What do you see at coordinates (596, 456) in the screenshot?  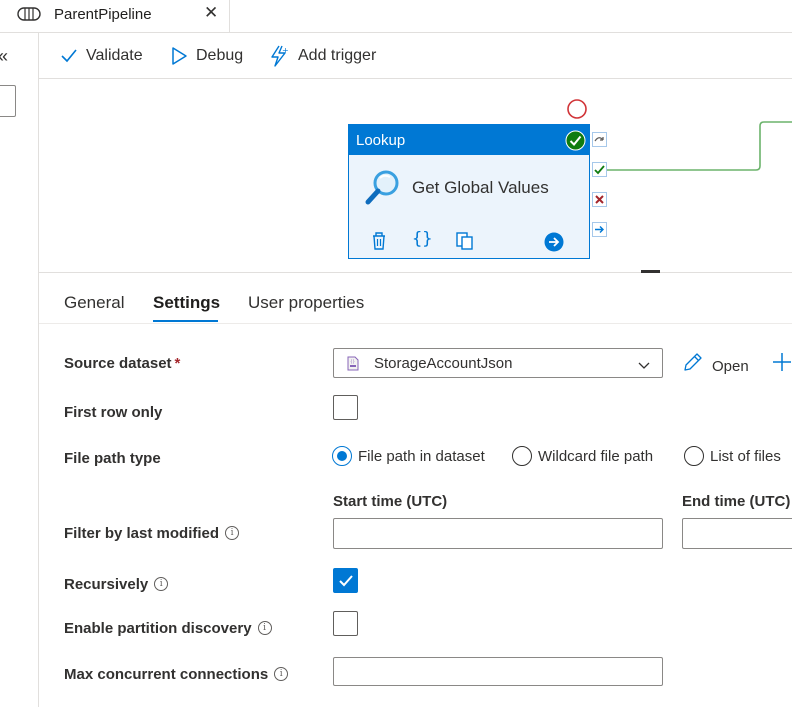 I see `radio-label: Wildcard file path` at bounding box center [596, 456].